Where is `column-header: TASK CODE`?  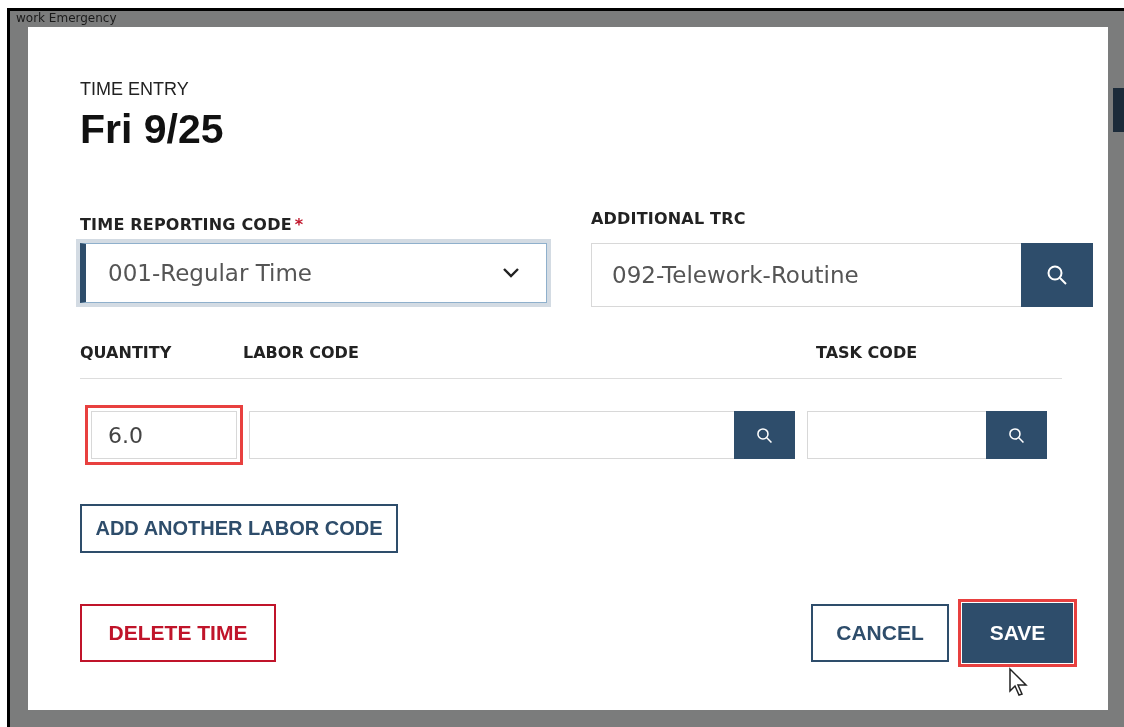 column-header: TASK CODE is located at coordinates (867, 352).